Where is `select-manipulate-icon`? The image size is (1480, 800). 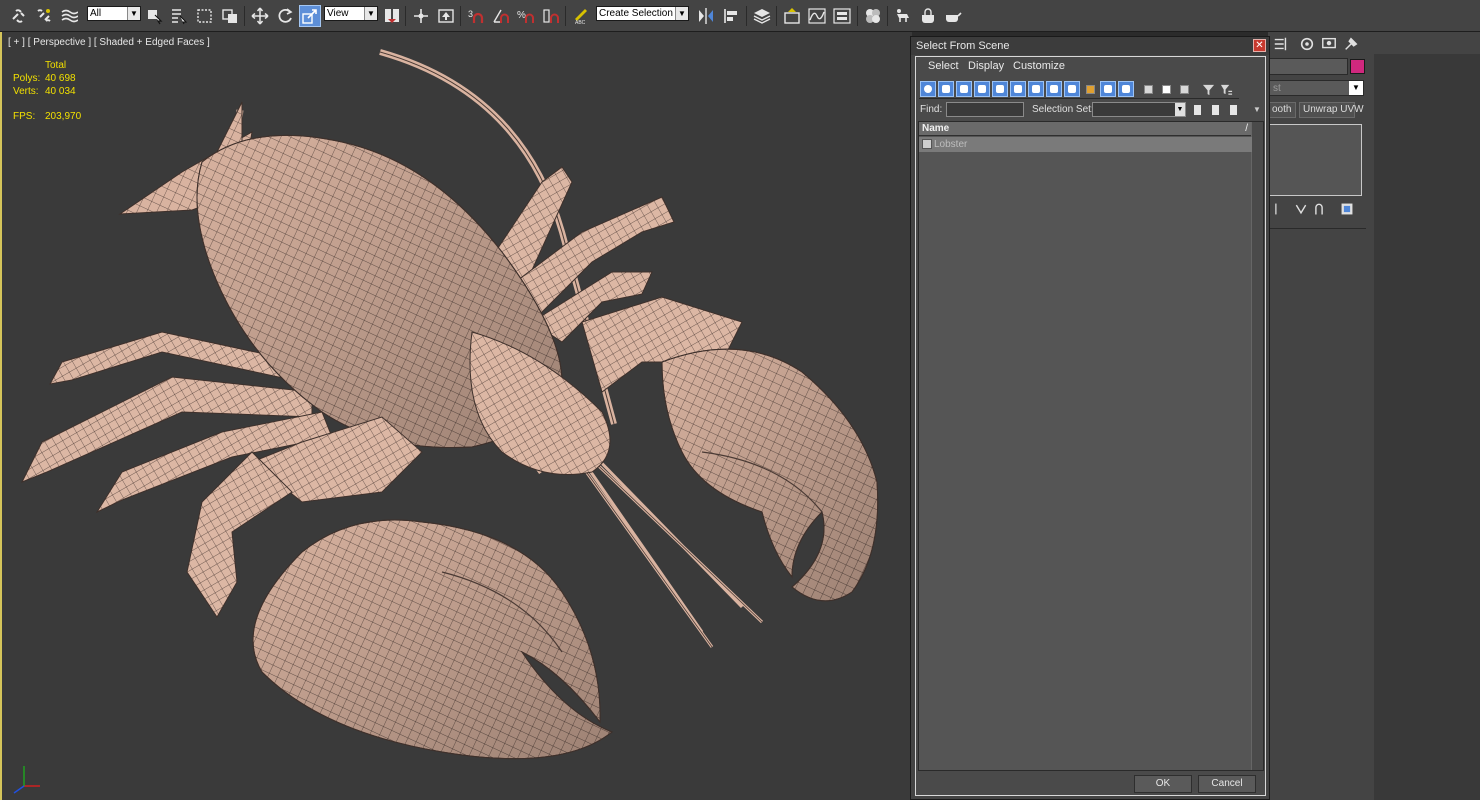
select-manipulate-icon is located at coordinates (421, 16).